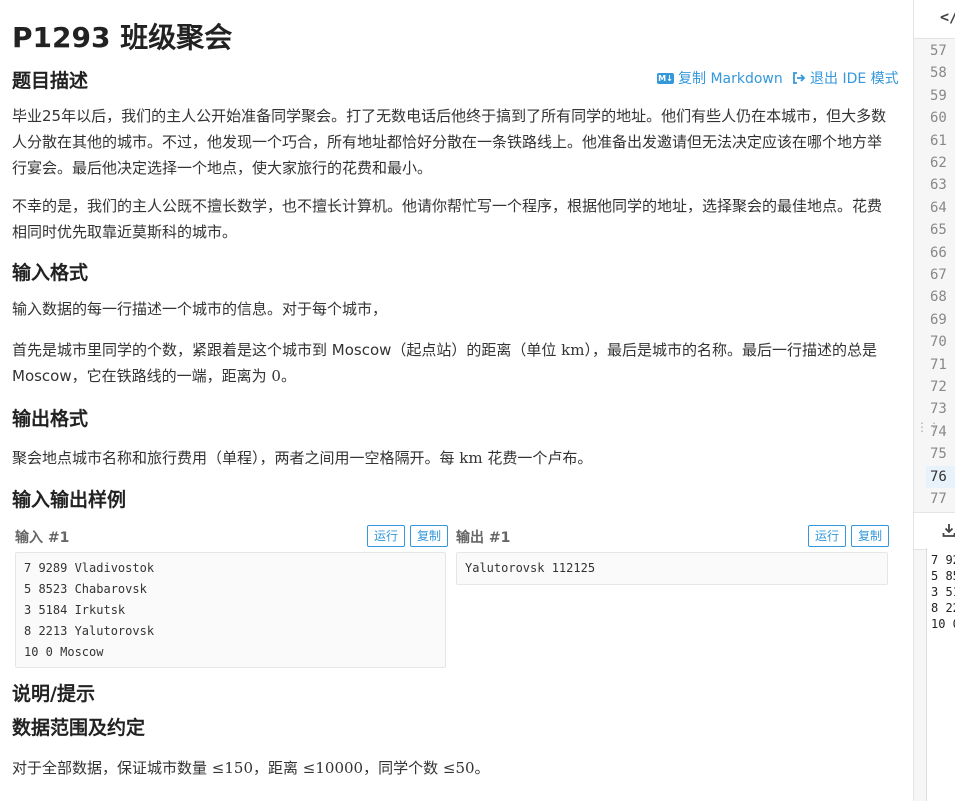 This screenshot has width=955, height=801. Describe the element at coordinates (89, 631) in the screenshot. I see `sample-input-line: 8 2213 Yalutorovsk` at that location.